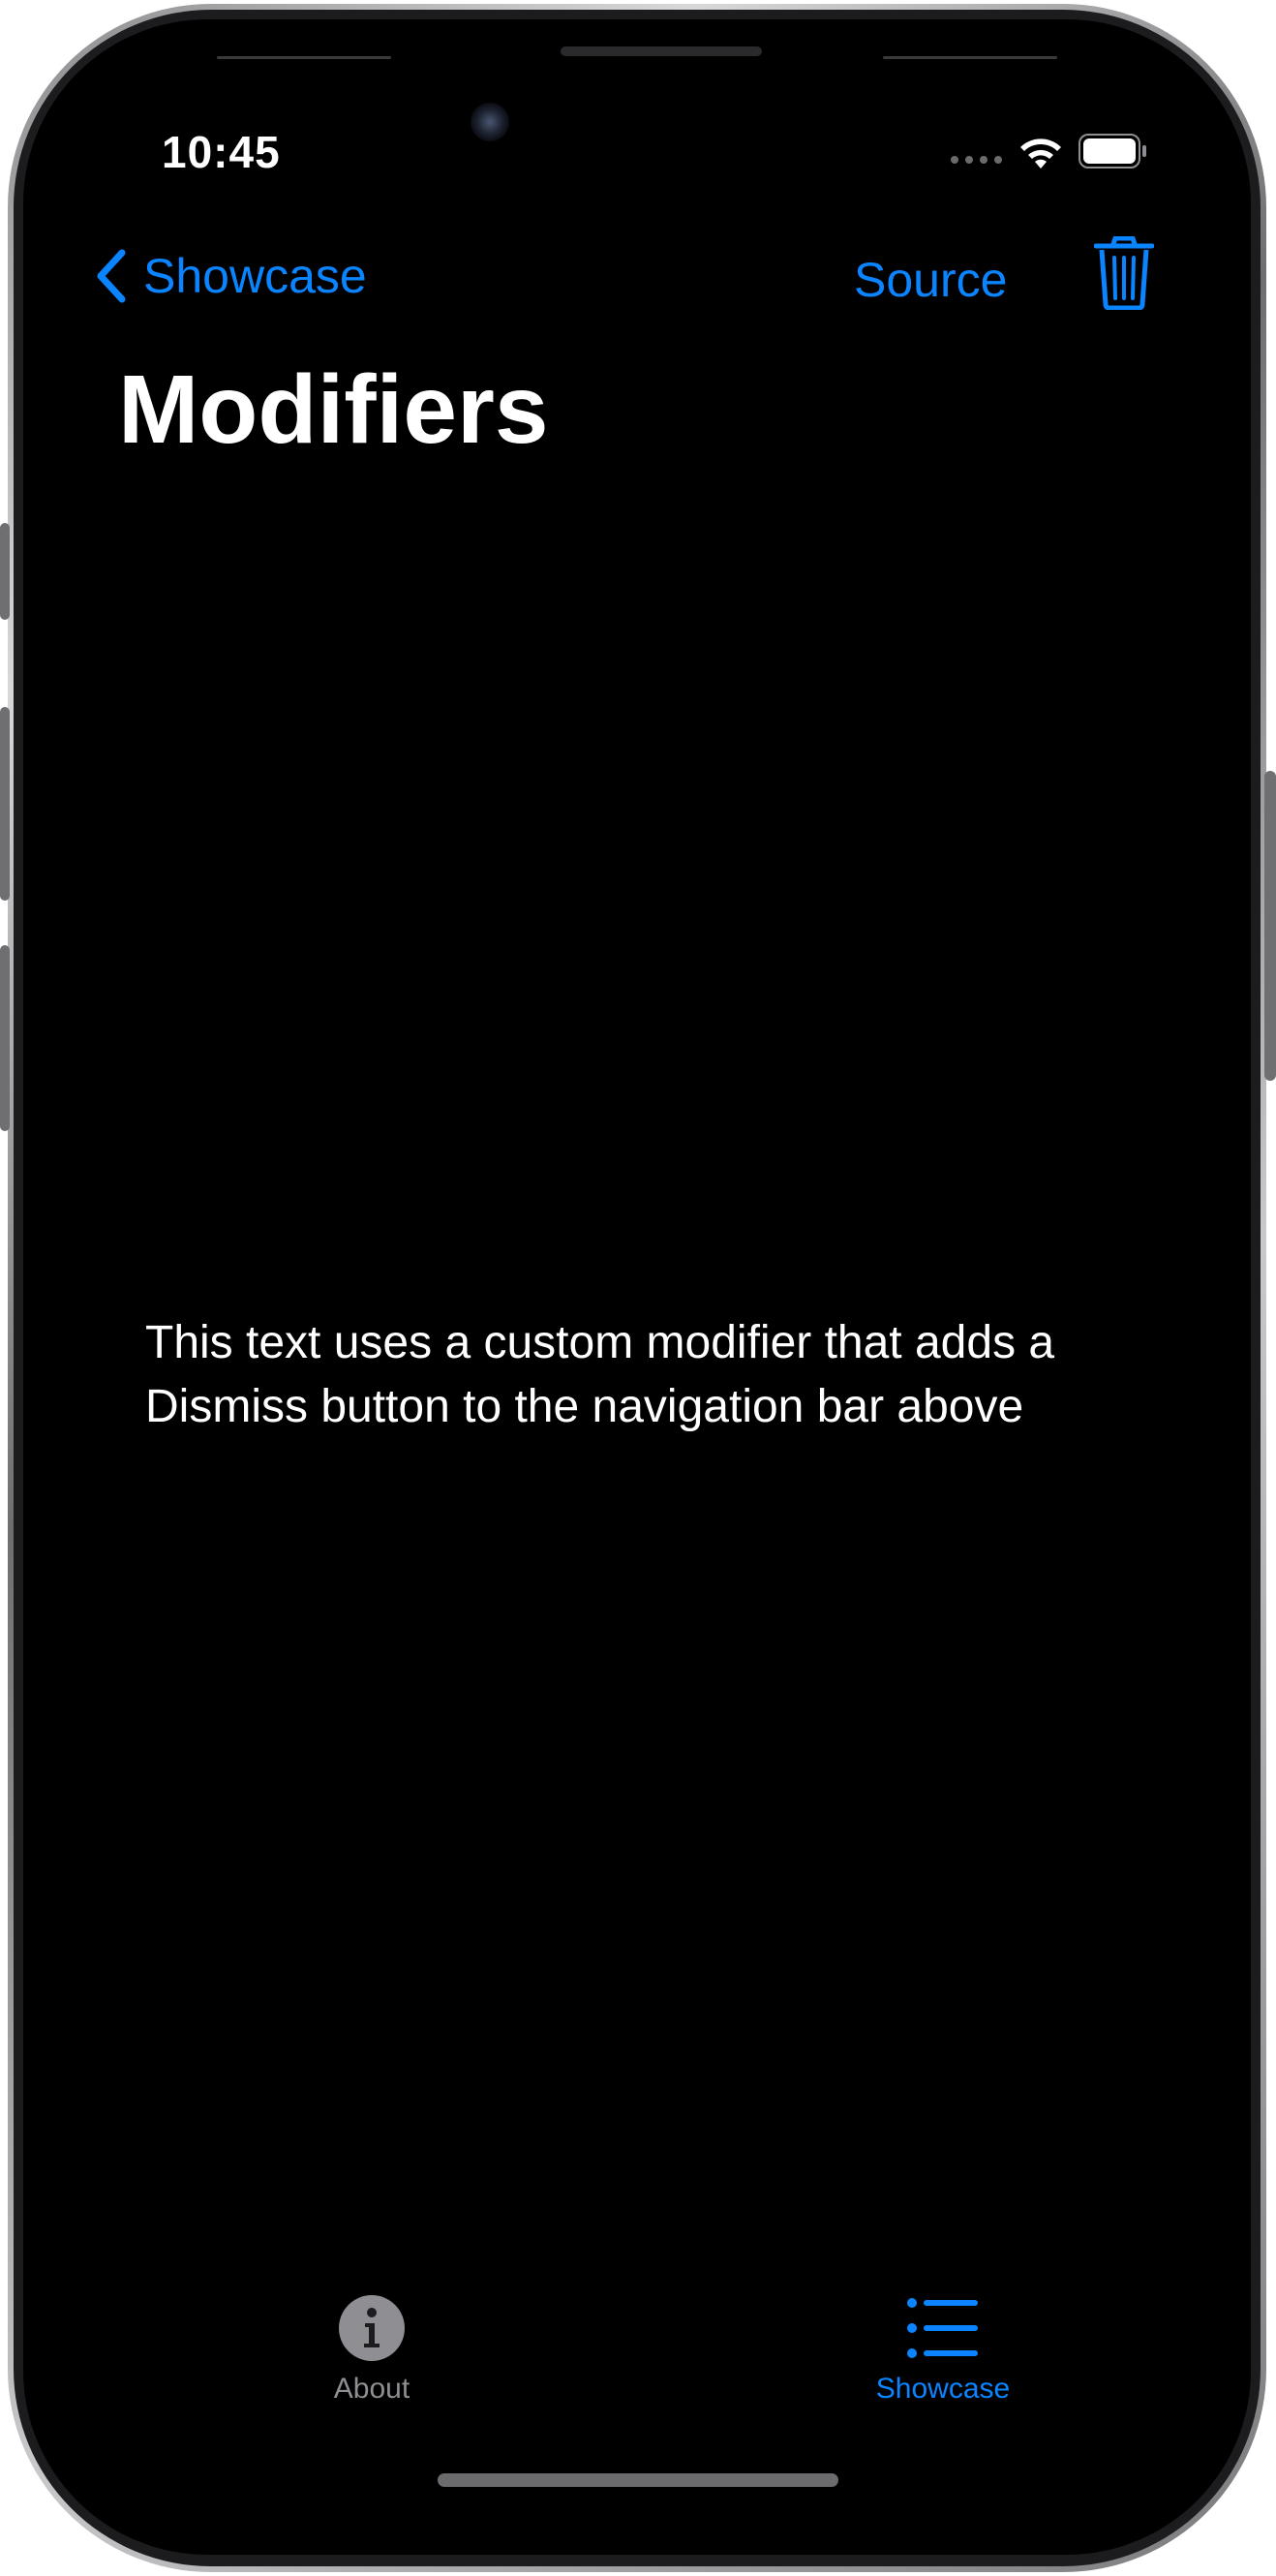  I want to click on tab-about-label: About, so click(371, 2389).